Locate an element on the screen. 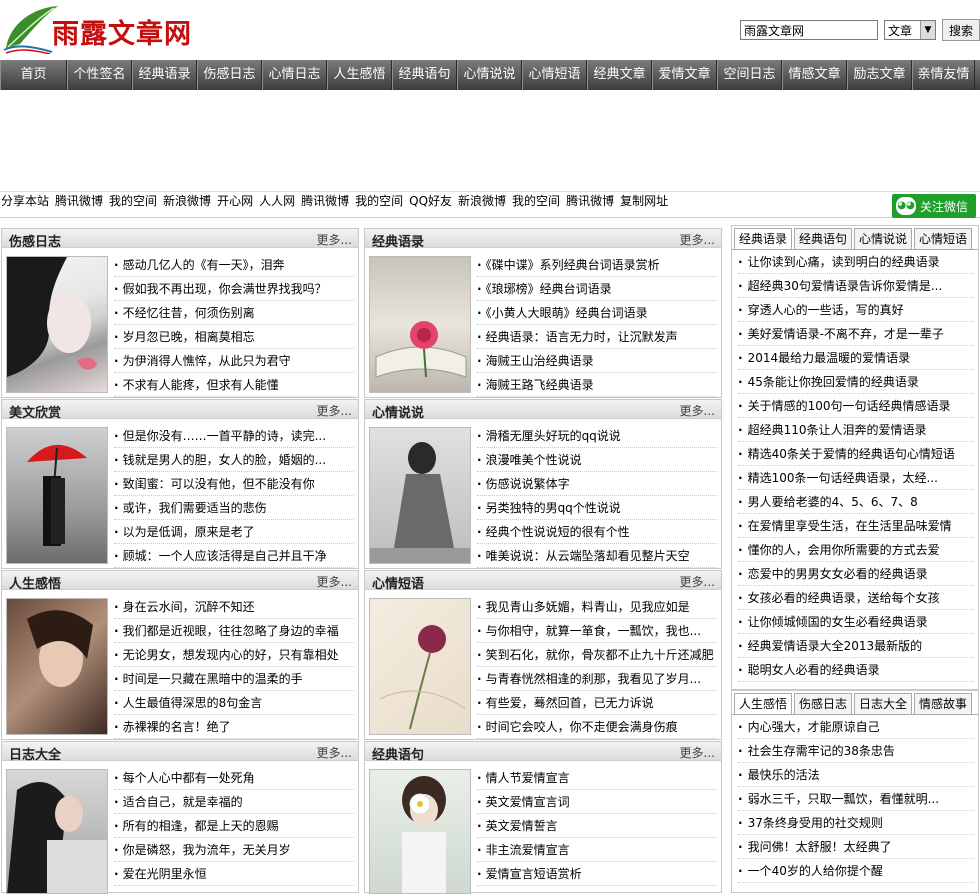 The image size is (980, 894). list-item: 45条能让你挽回爱情的经典语录 is located at coordinates (856, 382).